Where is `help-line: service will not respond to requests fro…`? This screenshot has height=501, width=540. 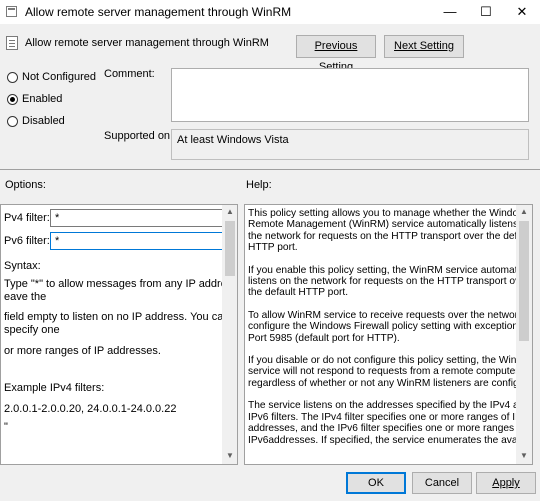
help-line: service will not respond to requests fro… is located at coordinates (384, 372).